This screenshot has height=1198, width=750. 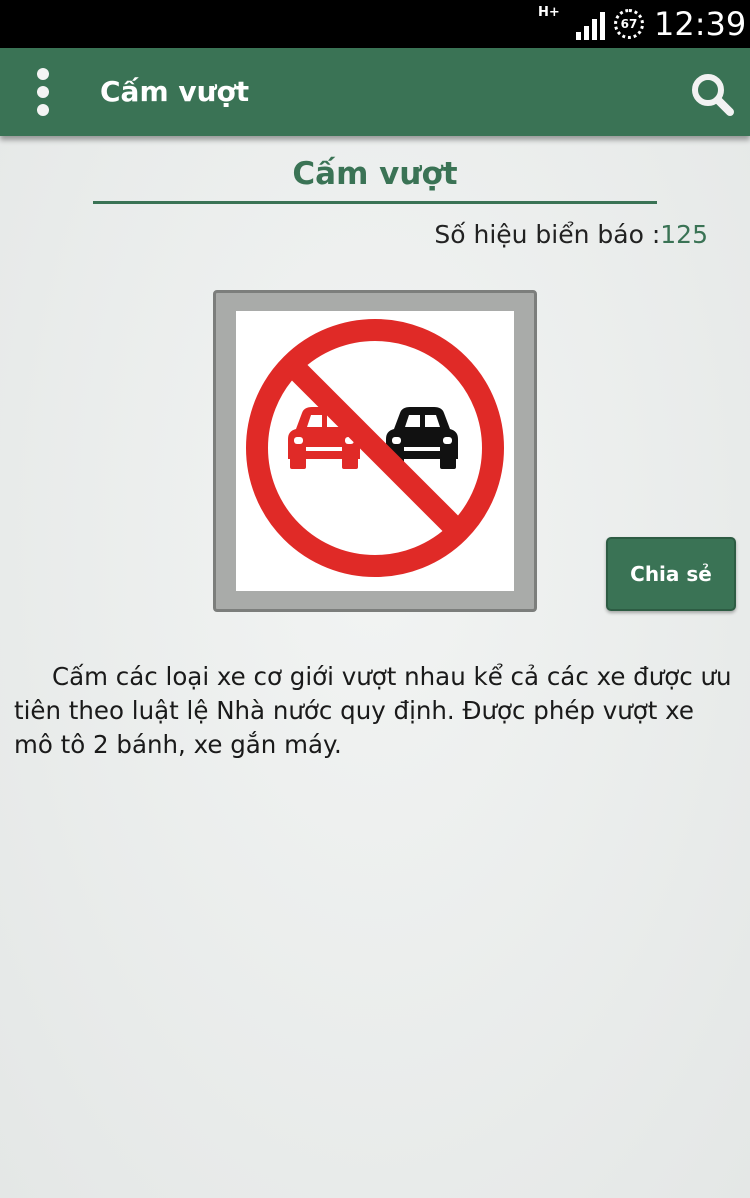 What do you see at coordinates (375, 24) in the screenshot?
I see `status-bar: H+ 67 12:39` at bounding box center [375, 24].